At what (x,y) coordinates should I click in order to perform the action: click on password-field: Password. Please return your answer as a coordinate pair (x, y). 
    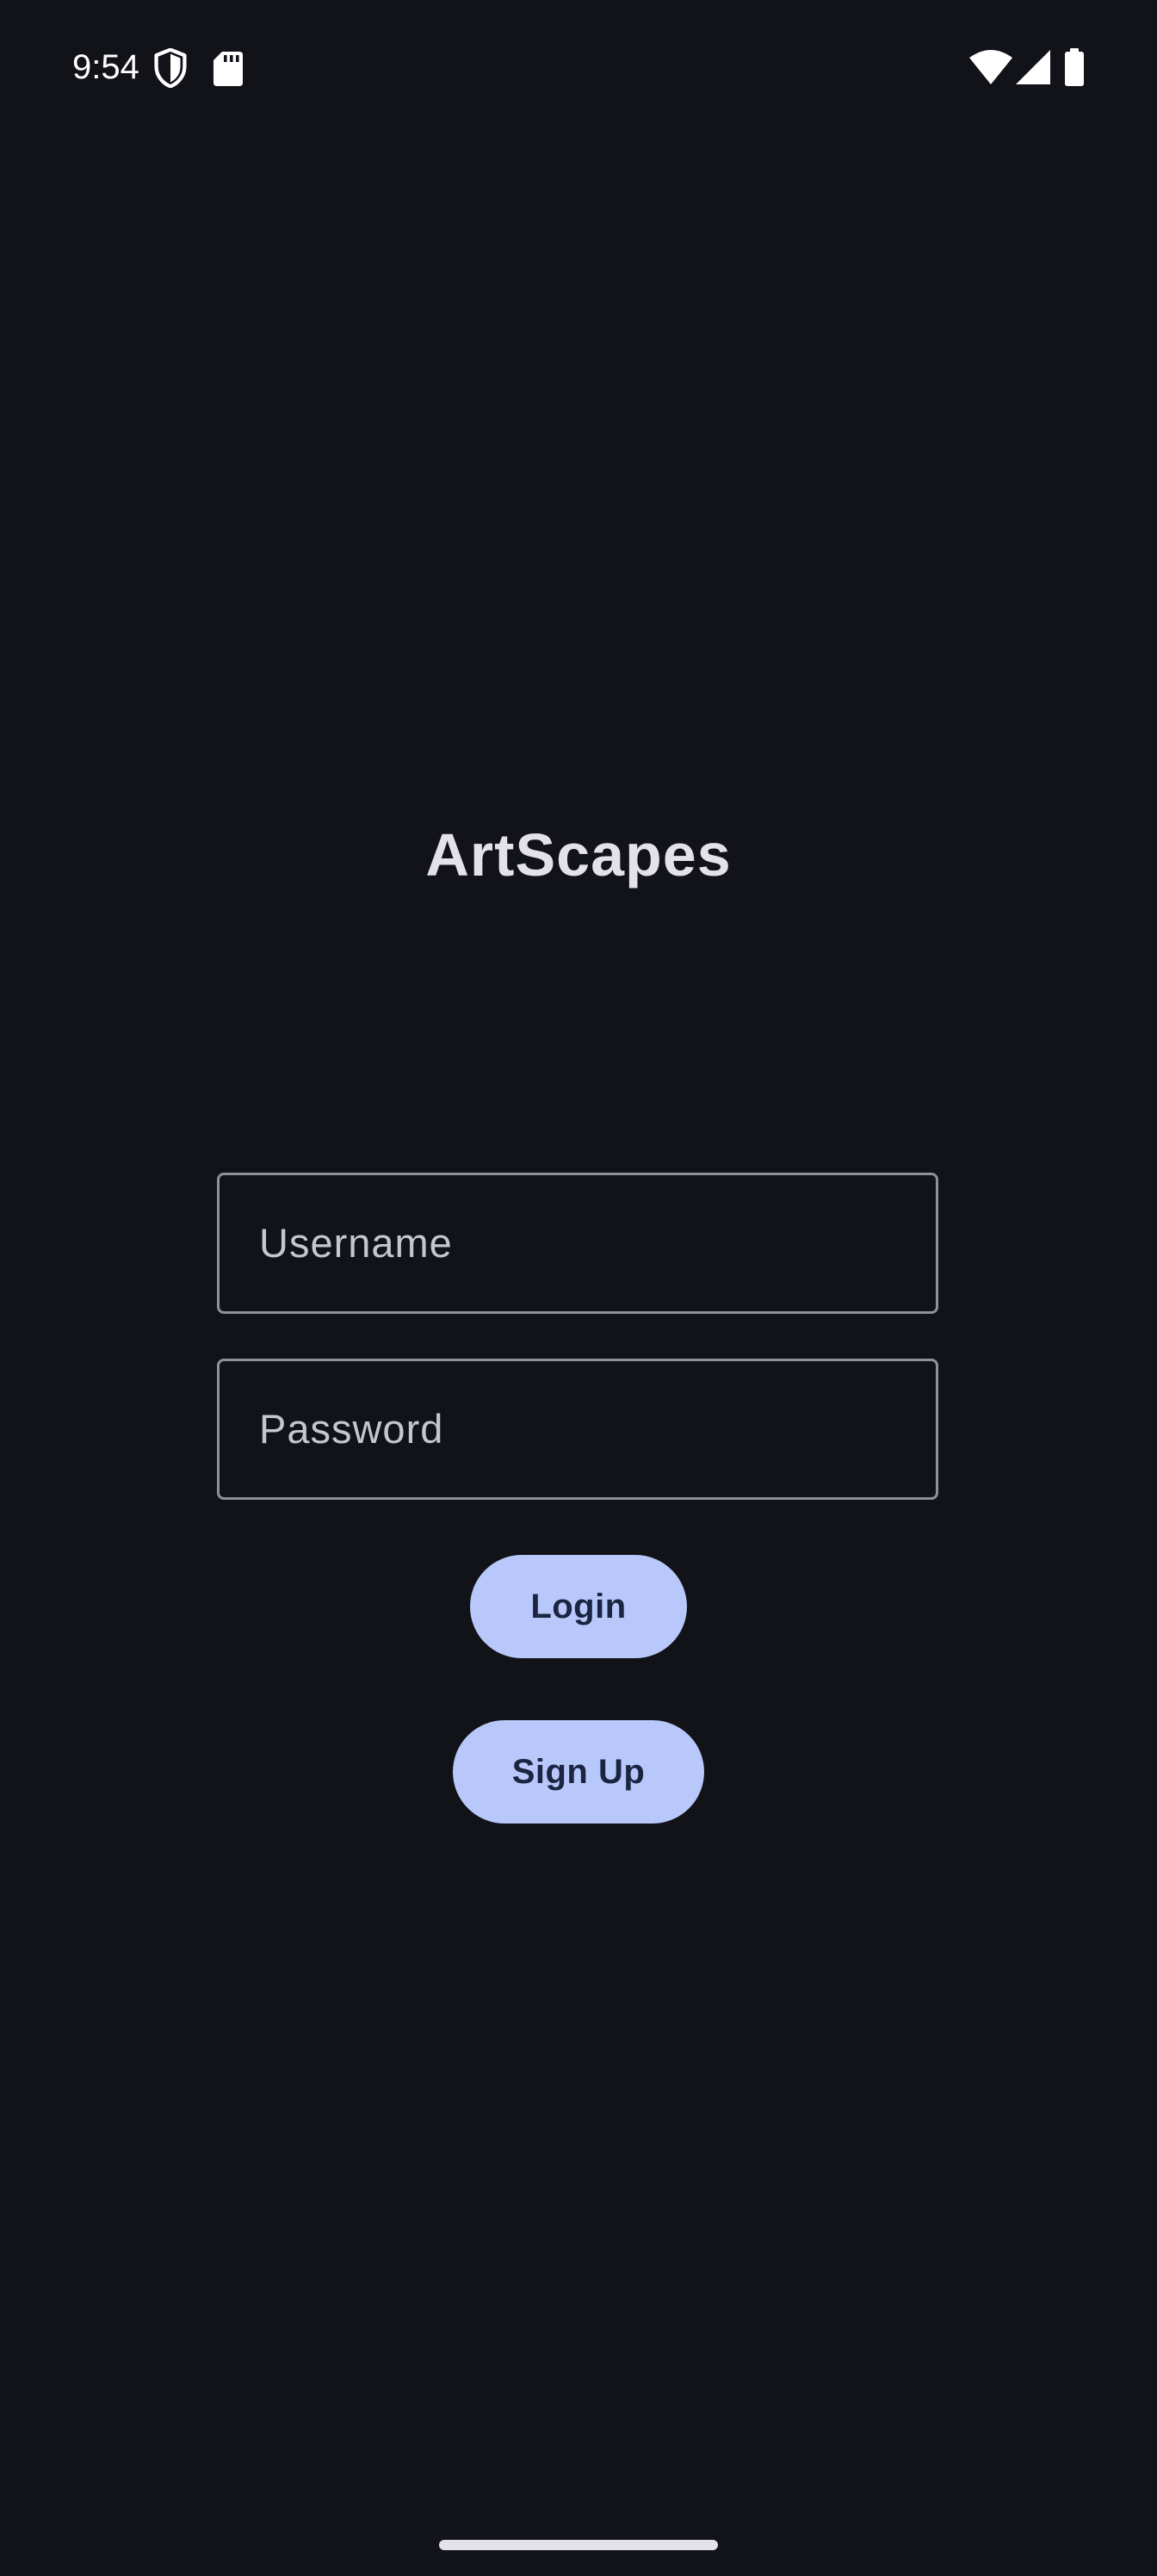
    Looking at the image, I should click on (578, 1429).